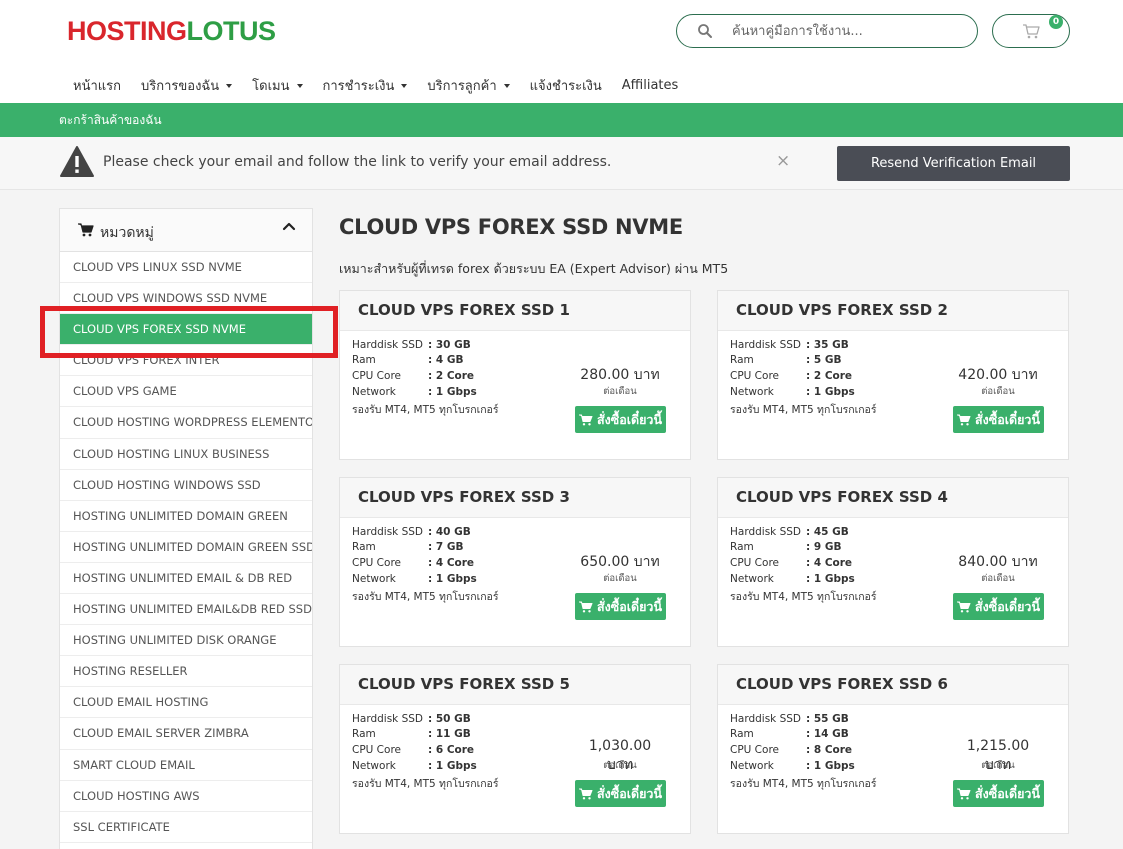  I want to click on search-box, so click(827, 31).